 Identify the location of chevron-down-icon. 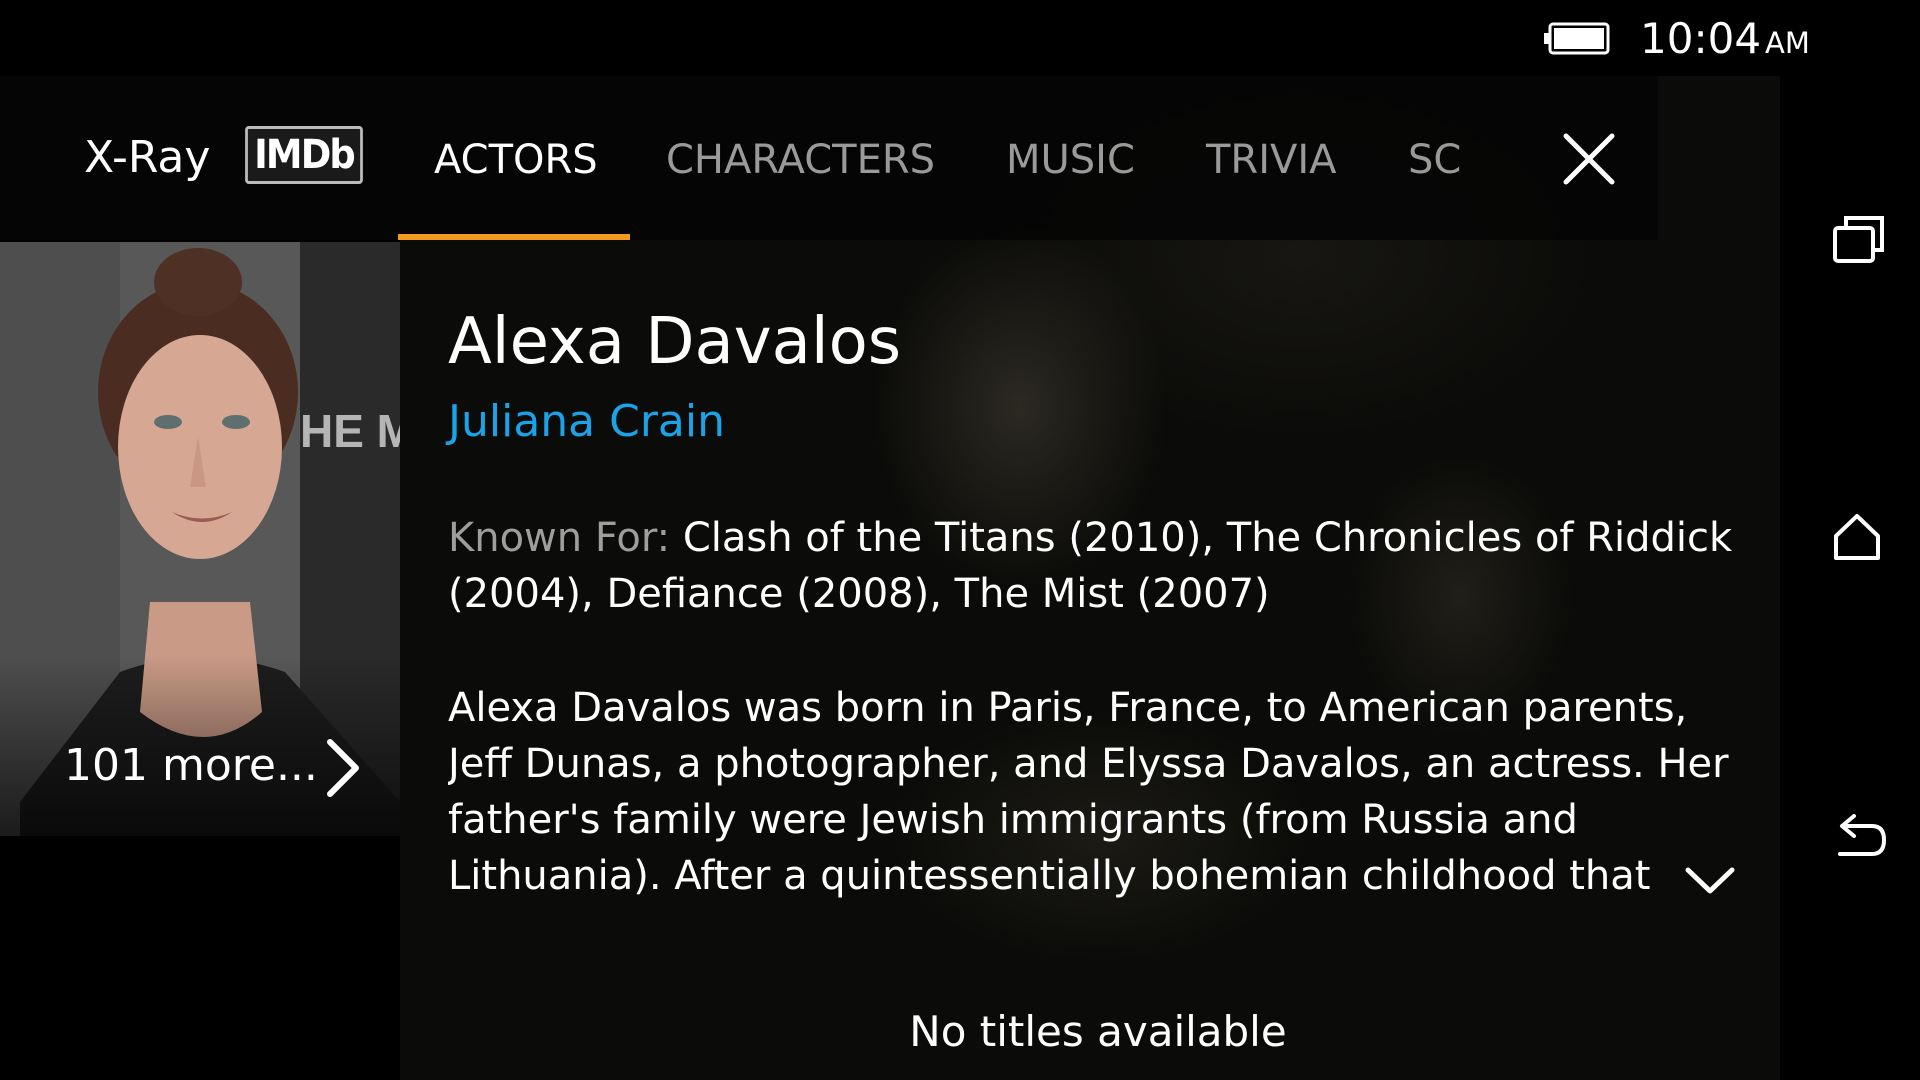
(1710, 880).